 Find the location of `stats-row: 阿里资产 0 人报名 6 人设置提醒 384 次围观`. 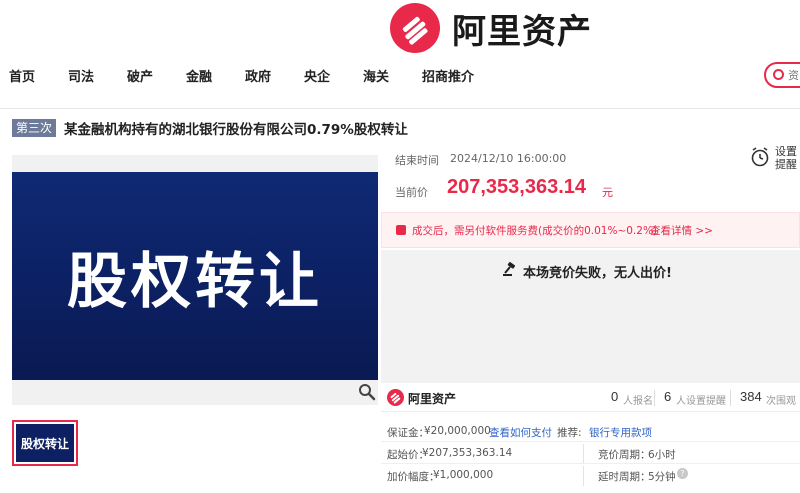

stats-row: 阿里资产 0 人报名 6 人设置提醒 384 次围观 is located at coordinates (590, 398).